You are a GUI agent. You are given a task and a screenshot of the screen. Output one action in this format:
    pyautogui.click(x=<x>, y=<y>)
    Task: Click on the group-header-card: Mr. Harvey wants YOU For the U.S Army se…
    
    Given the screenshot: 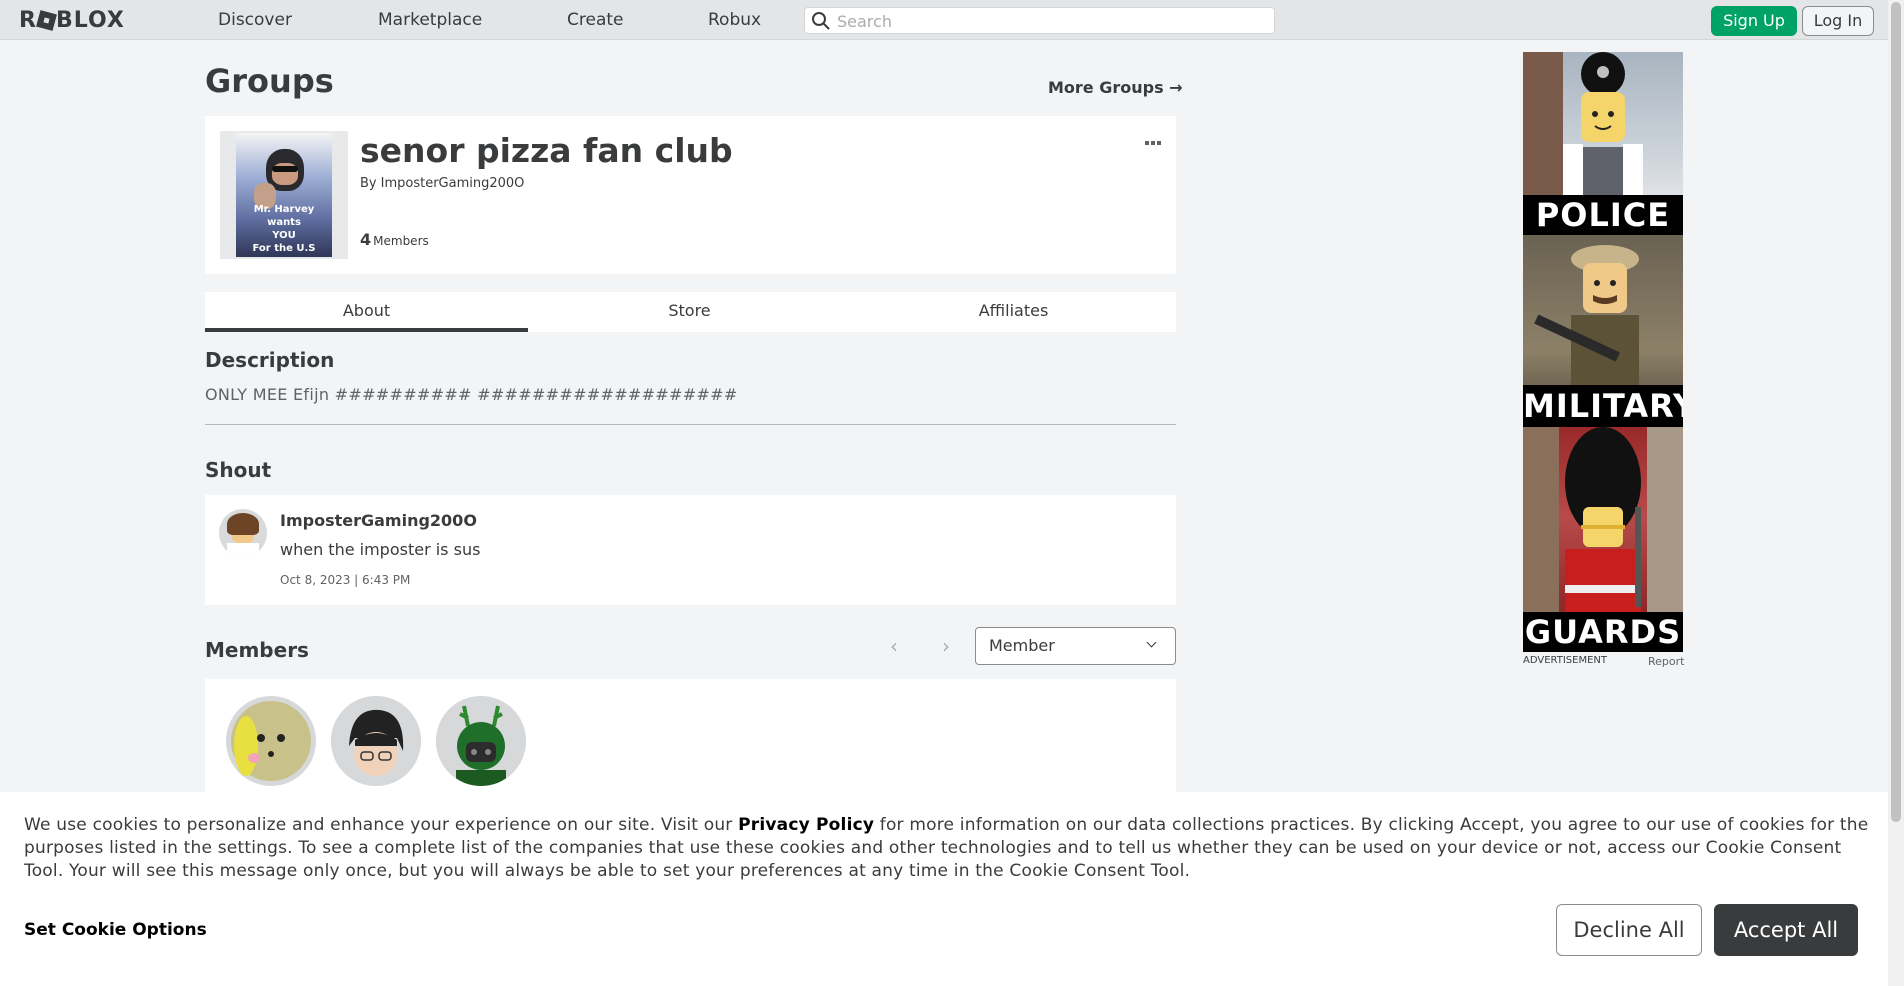 What is the action you would take?
    pyautogui.click(x=690, y=195)
    